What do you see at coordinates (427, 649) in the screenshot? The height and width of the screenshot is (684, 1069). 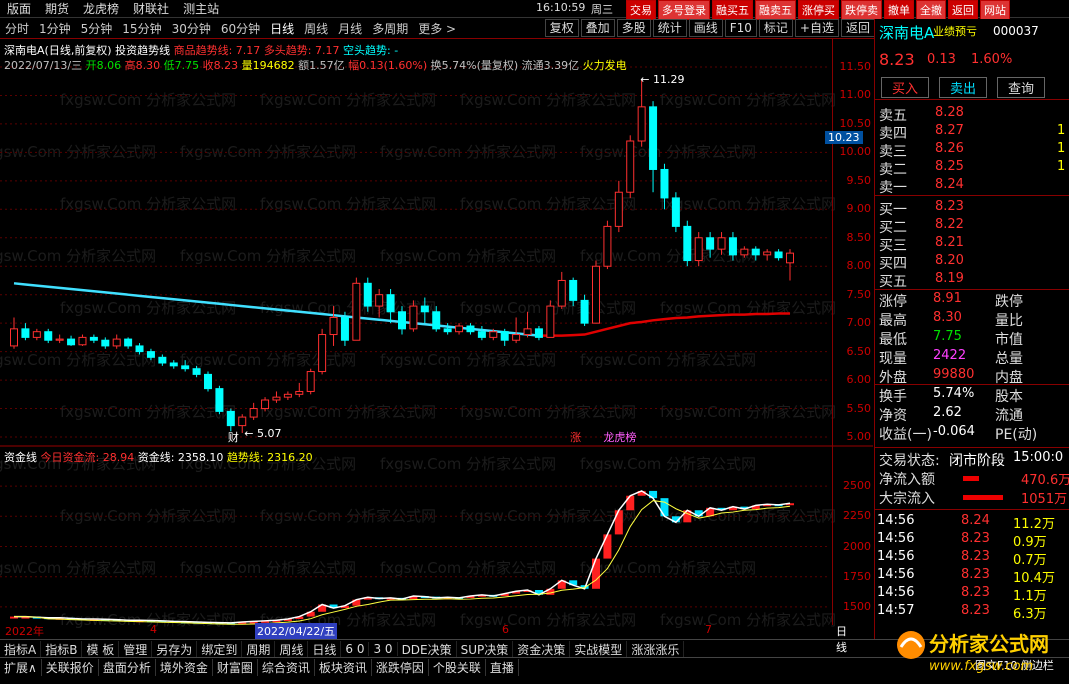 I see `indicator-tab-11: DDE决策` at bounding box center [427, 649].